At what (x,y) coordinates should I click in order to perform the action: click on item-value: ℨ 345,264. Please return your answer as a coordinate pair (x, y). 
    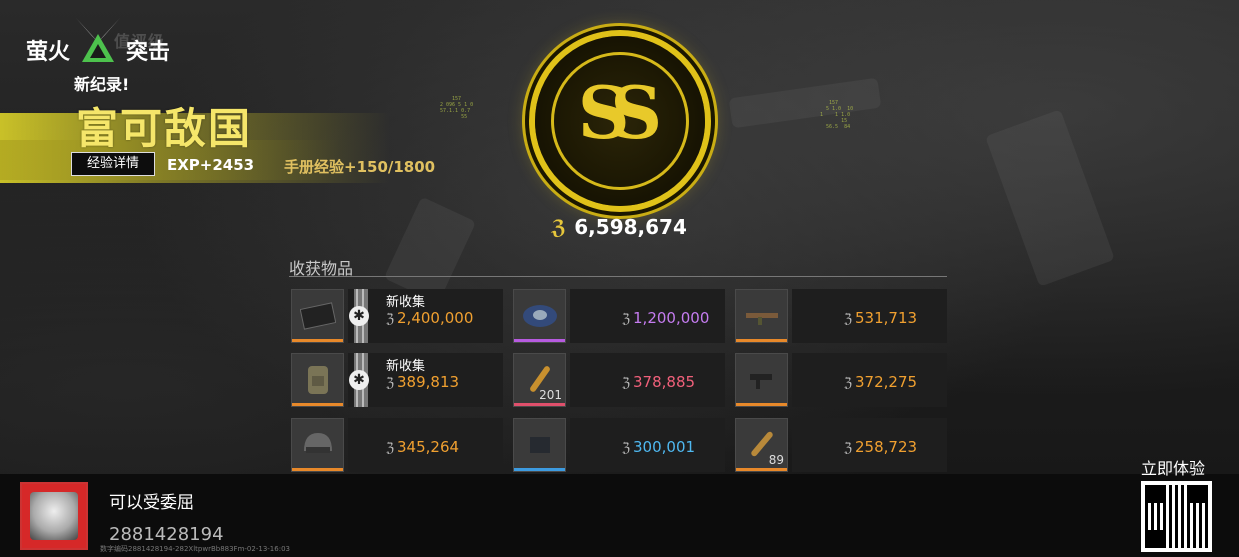
    Looking at the image, I should click on (422, 447).